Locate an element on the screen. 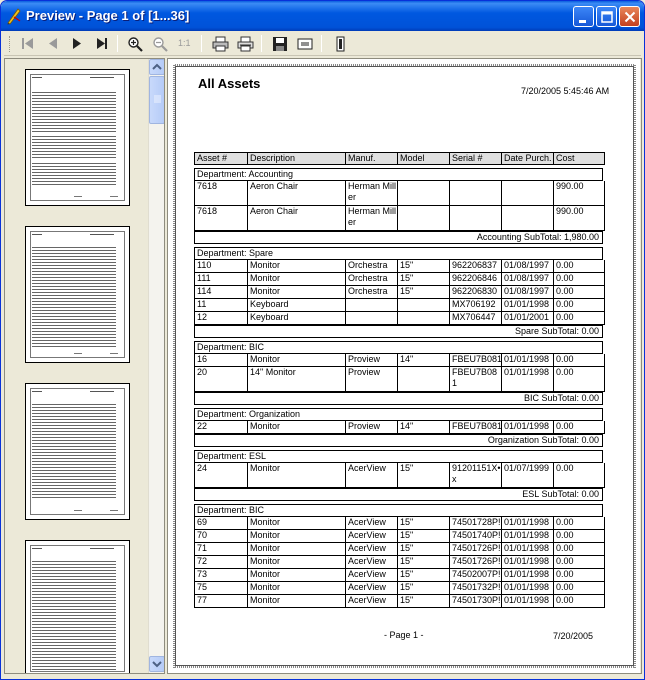  print-button is located at coordinates (220, 43).